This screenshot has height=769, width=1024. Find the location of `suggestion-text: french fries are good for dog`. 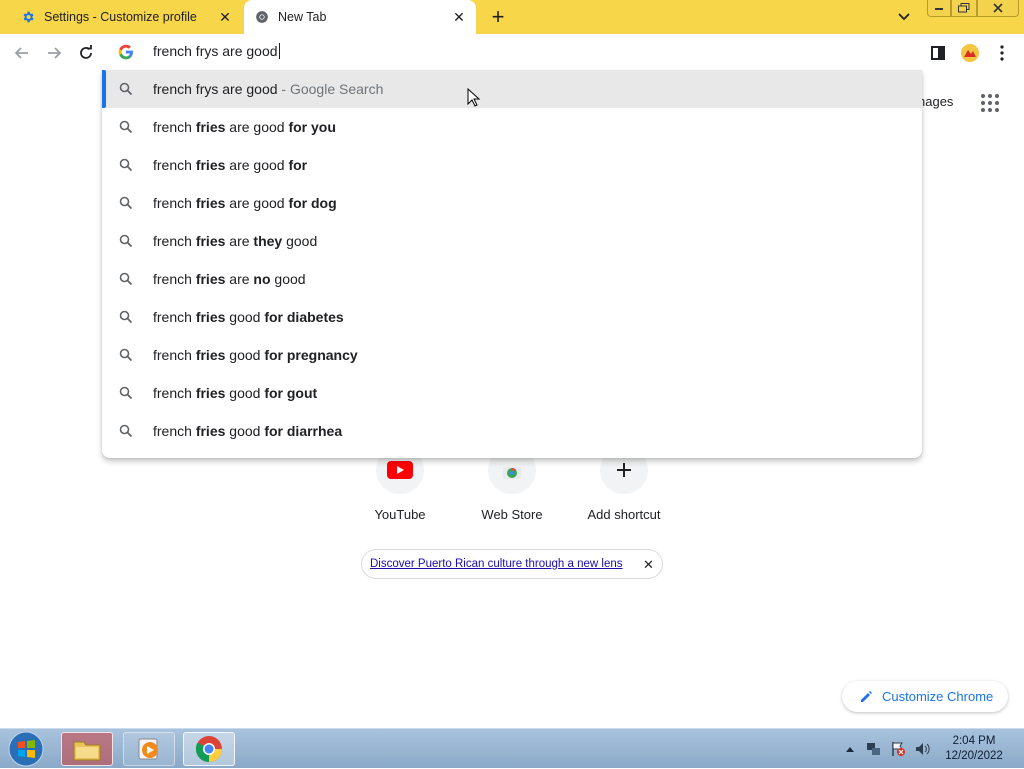

suggestion-text: french fries are good for dog is located at coordinates (245, 203).